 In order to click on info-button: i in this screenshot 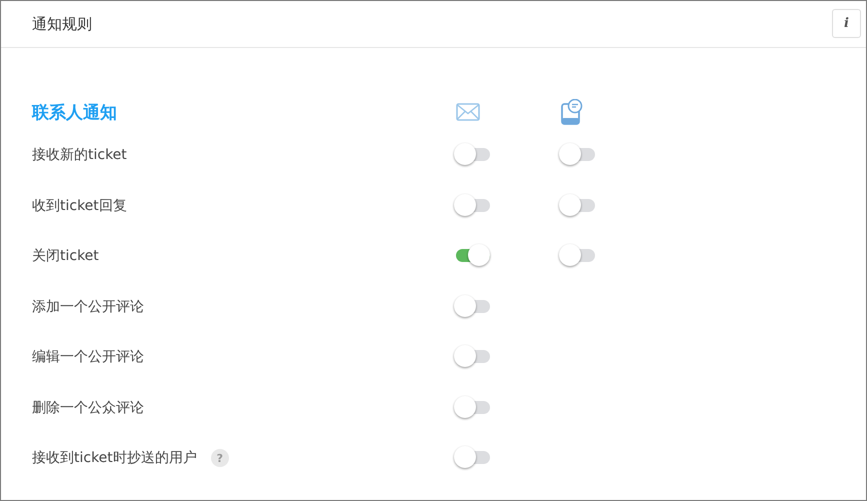, I will do `click(846, 23)`.